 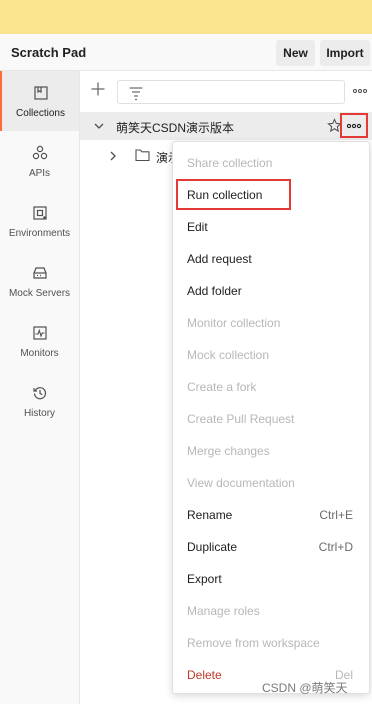 I want to click on collection-name: 萌笑天CSDN演示版本, so click(x=175, y=128).